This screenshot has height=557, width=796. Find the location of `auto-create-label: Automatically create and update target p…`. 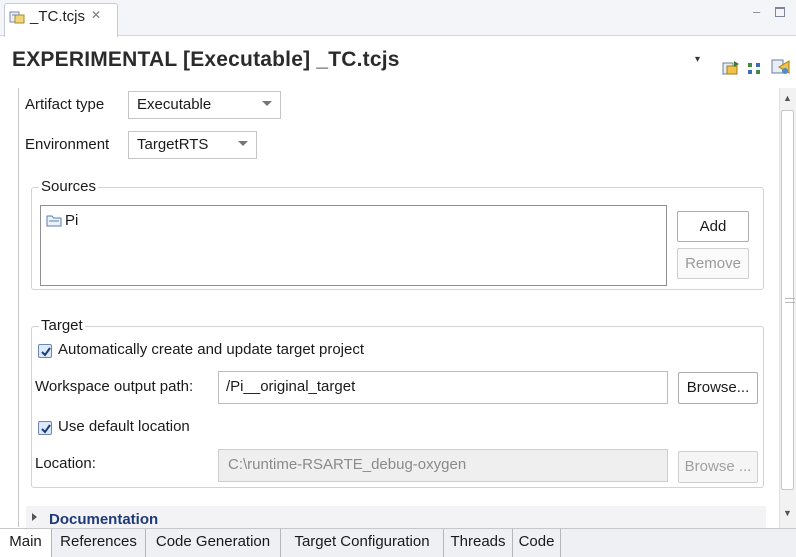

auto-create-label: Automatically create and update target p… is located at coordinates (211, 349).